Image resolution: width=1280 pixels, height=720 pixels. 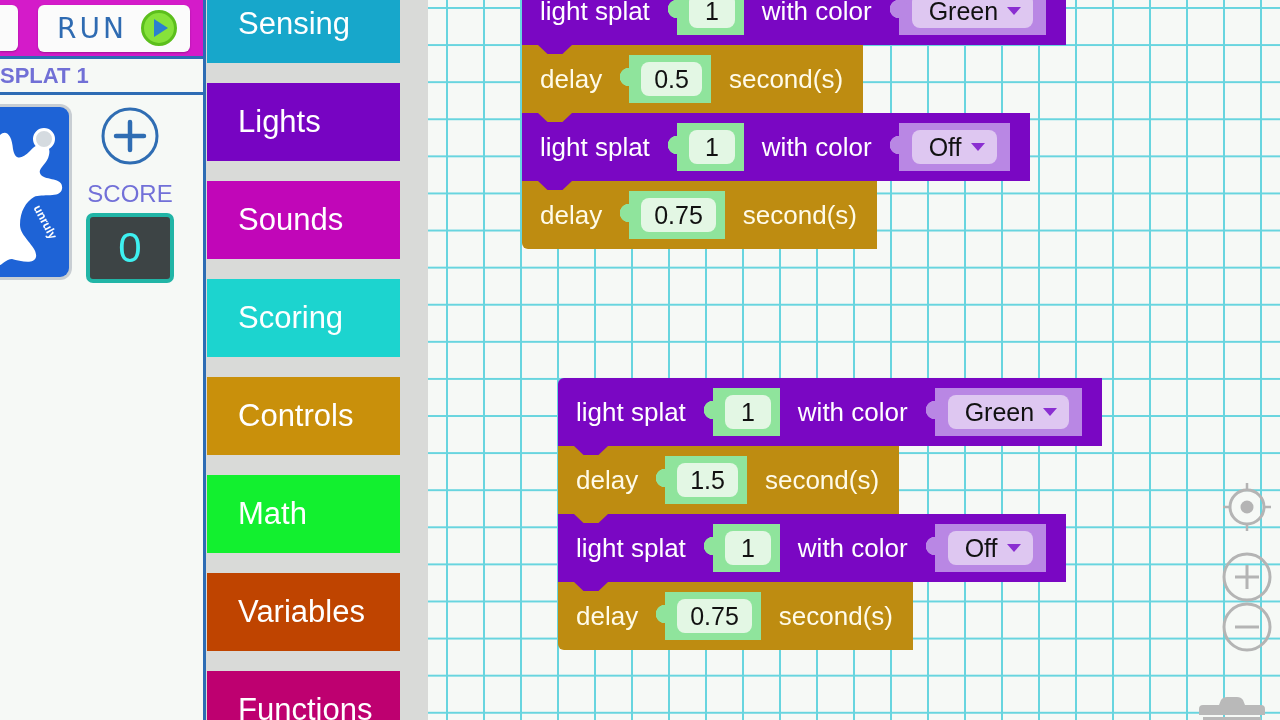 What do you see at coordinates (1247, 627) in the screenshot?
I see `zoom-out-icon` at bounding box center [1247, 627].